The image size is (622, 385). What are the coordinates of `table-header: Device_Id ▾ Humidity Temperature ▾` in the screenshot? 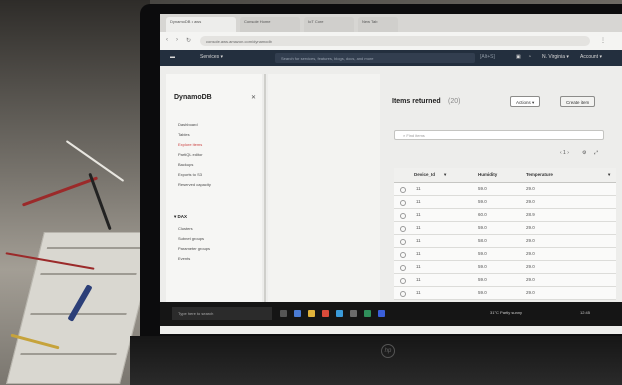 It's located at (505, 175).